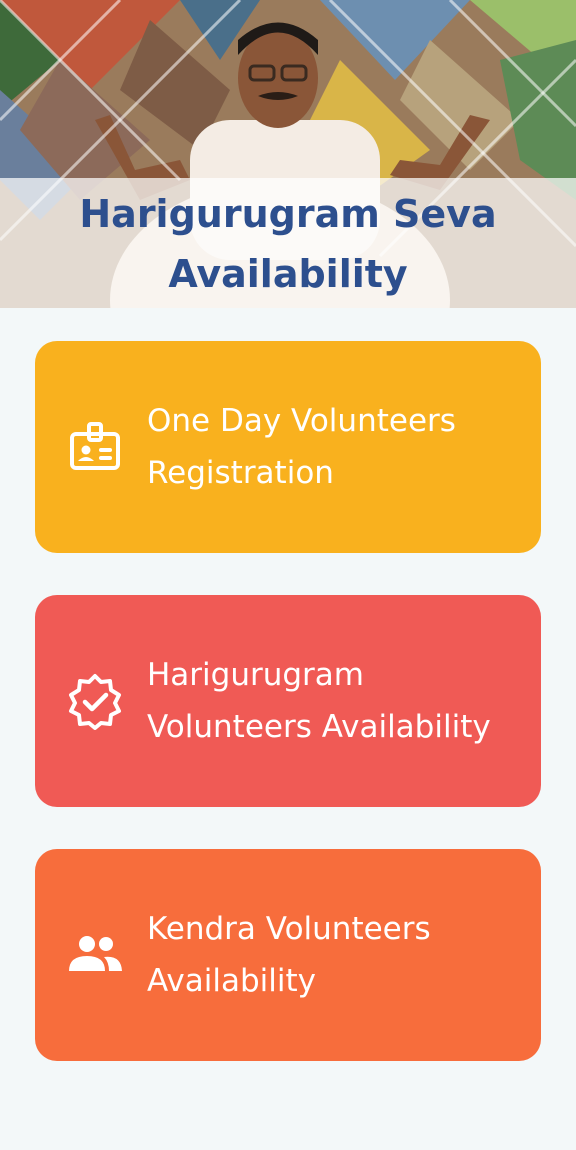 This screenshot has width=576, height=1150. Describe the element at coordinates (337, 701) in the screenshot. I see `card-label: Harigurugram Volunteers Availability` at that location.